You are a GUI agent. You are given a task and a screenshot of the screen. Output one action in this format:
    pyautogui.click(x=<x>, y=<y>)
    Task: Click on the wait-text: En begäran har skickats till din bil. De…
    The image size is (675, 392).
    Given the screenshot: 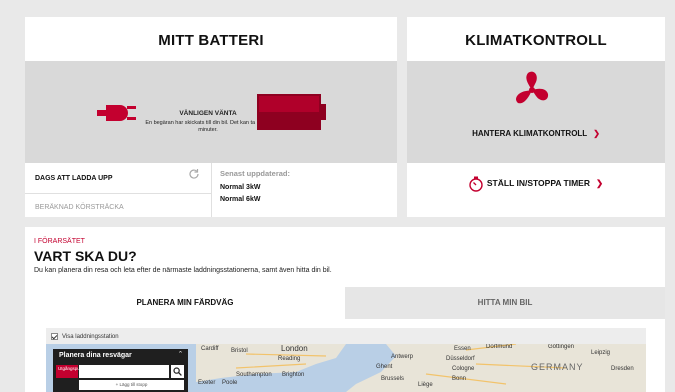 What is the action you would take?
    pyautogui.click(x=208, y=126)
    